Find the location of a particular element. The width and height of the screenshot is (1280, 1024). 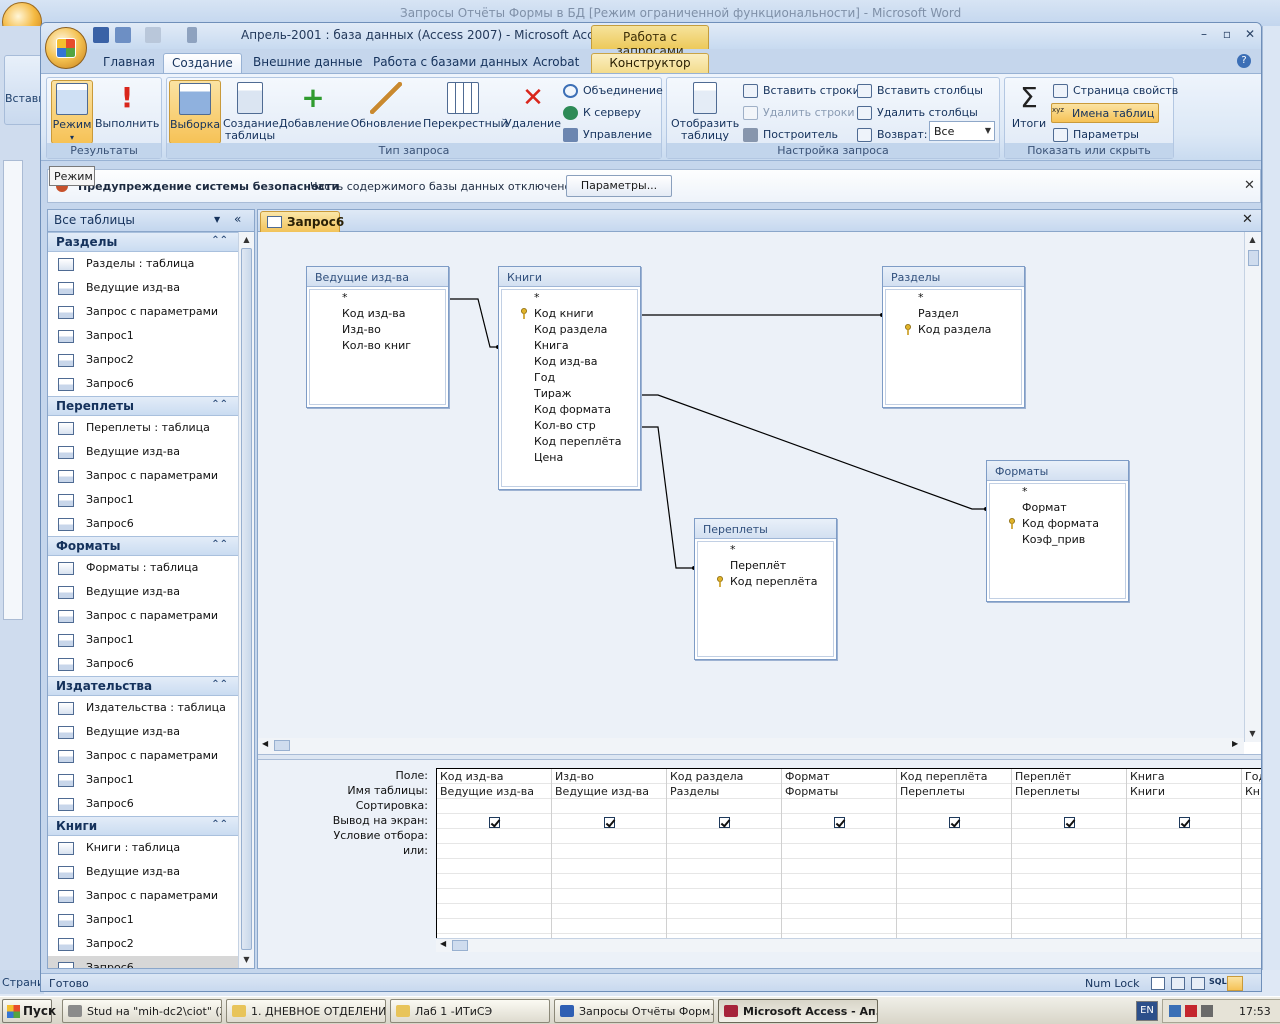

field-item: Изд-во is located at coordinates (377, 330).